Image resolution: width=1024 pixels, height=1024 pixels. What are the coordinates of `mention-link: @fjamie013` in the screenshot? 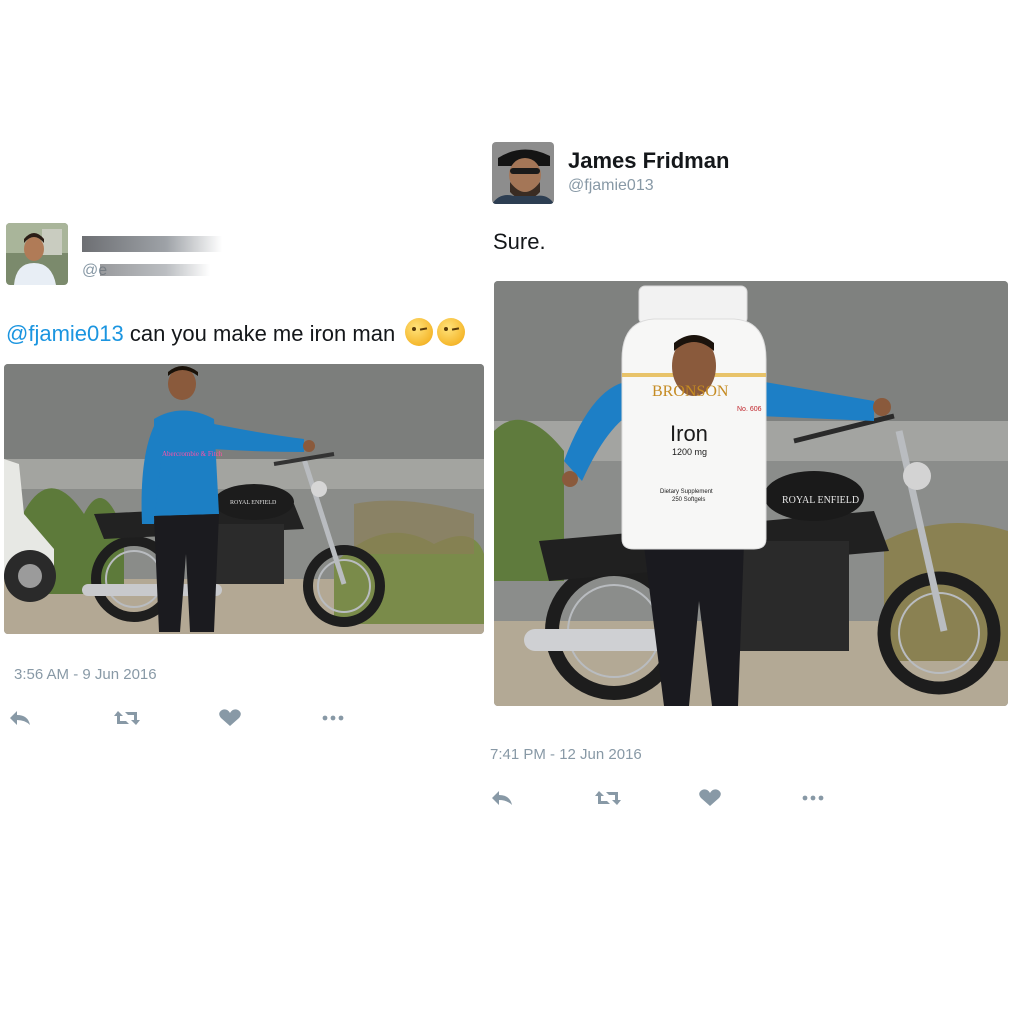 It's located at (65, 333).